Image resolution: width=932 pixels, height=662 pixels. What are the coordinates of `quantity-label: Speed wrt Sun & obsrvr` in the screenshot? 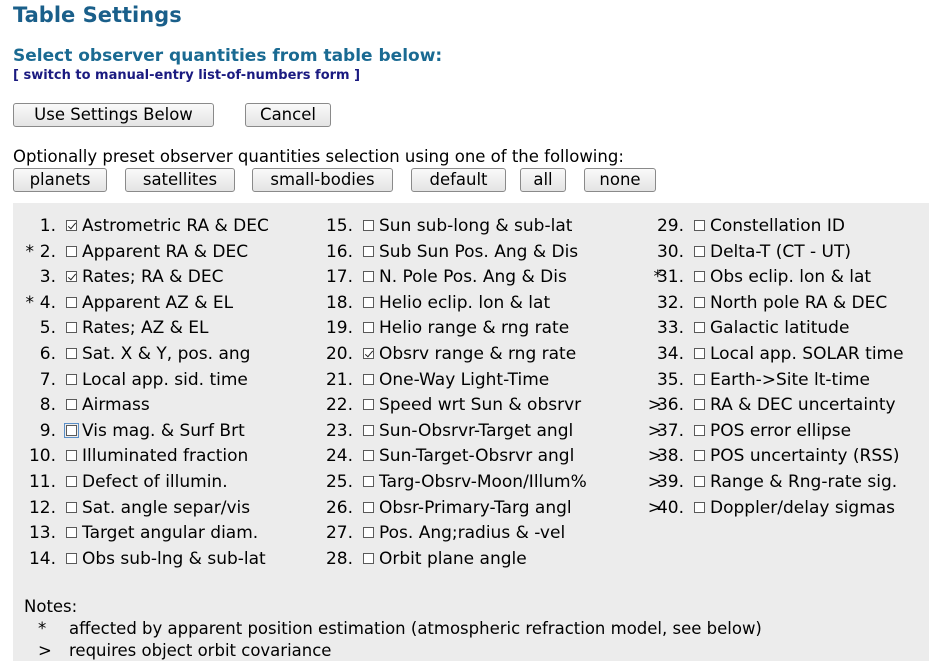 It's located at (480, 405).